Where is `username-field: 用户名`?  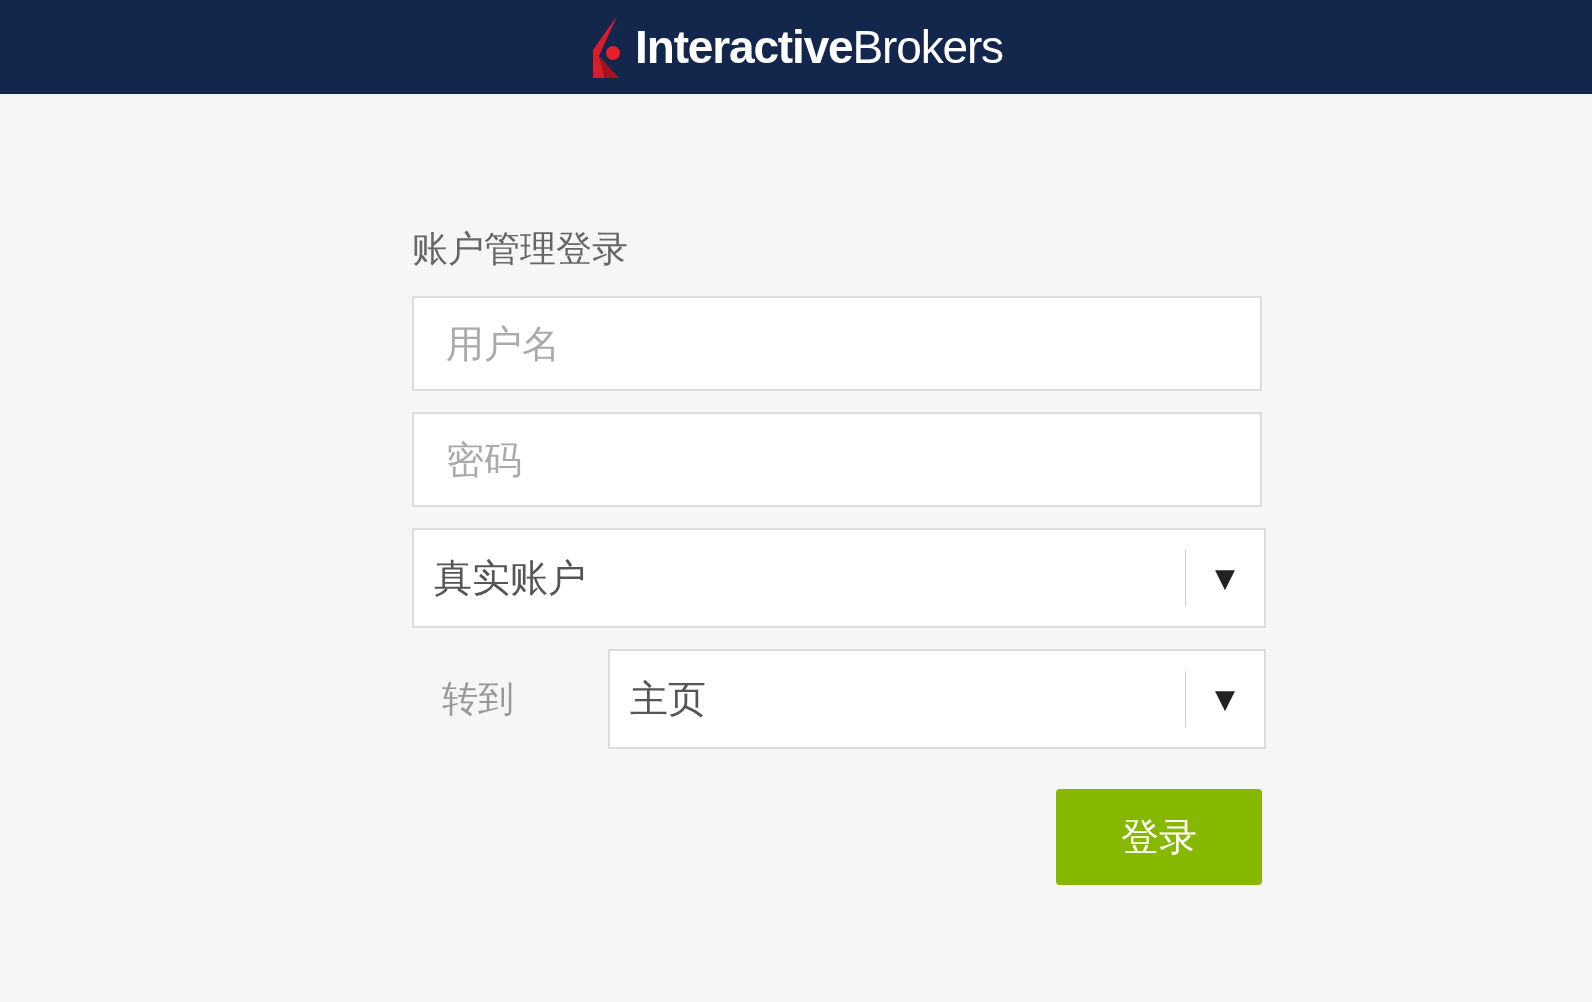 username-field: 用户名 is located at coordinates (837, 343).